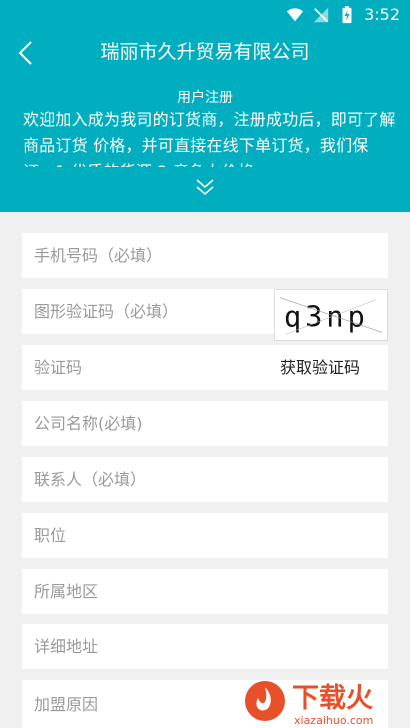  I want to click on address-input, so click(205, 646).